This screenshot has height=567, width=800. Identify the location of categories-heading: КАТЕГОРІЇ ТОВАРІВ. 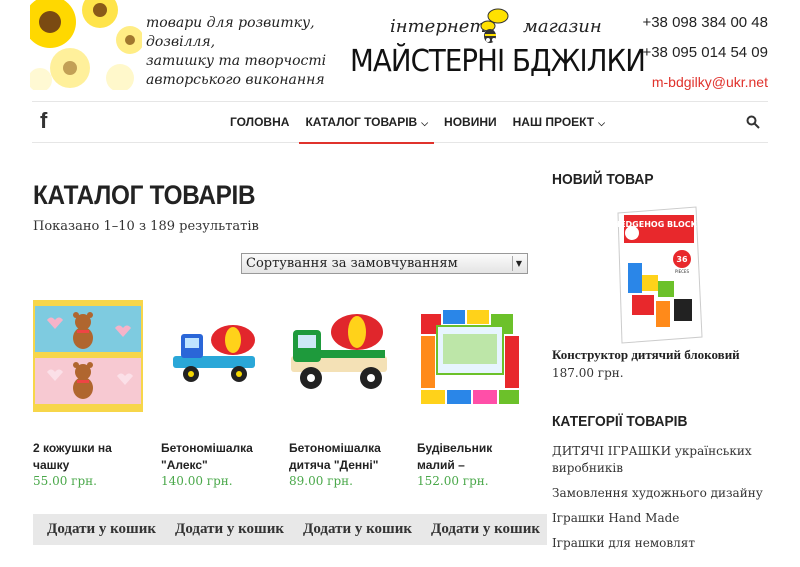
(620, 421).